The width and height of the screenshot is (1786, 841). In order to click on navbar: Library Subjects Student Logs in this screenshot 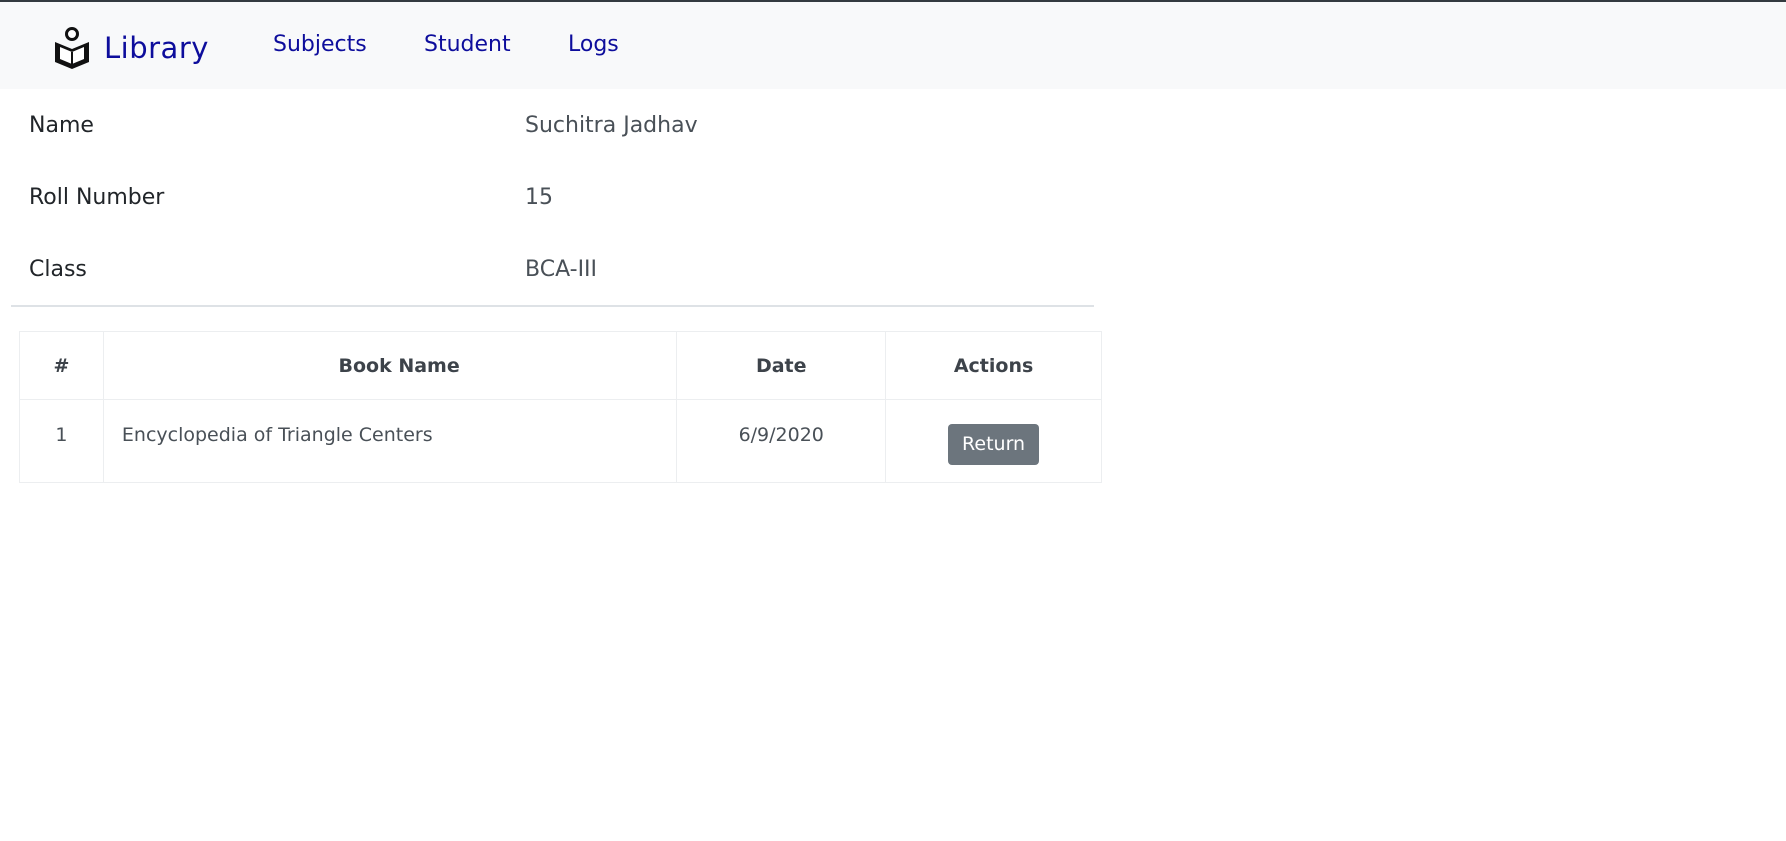, I will do `click(893, 45)`.